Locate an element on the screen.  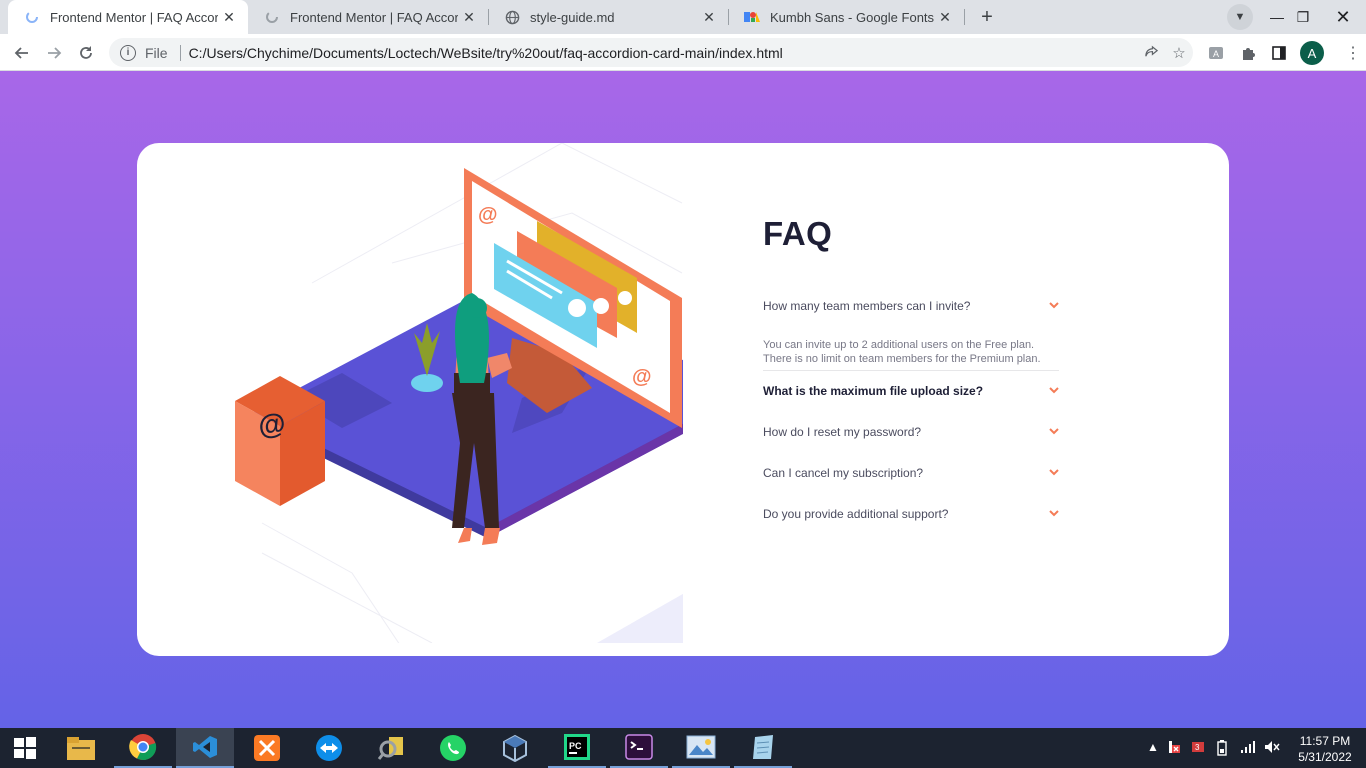
faq-question-text: Do you provide additional support? is located at coordinates (856, 514).